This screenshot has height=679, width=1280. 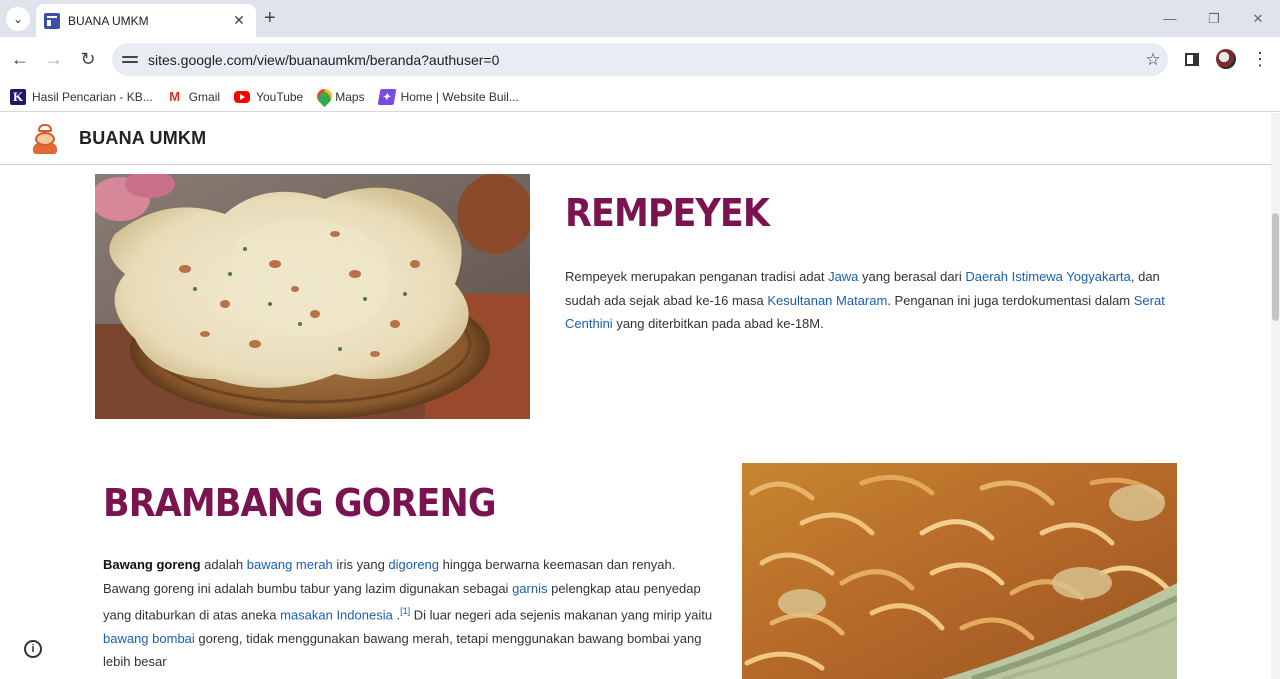 What do you see at coordinates (635, 139) in the screenshot?
I see `site-header: BUANA UMKM` at bounding box center [635, 139].